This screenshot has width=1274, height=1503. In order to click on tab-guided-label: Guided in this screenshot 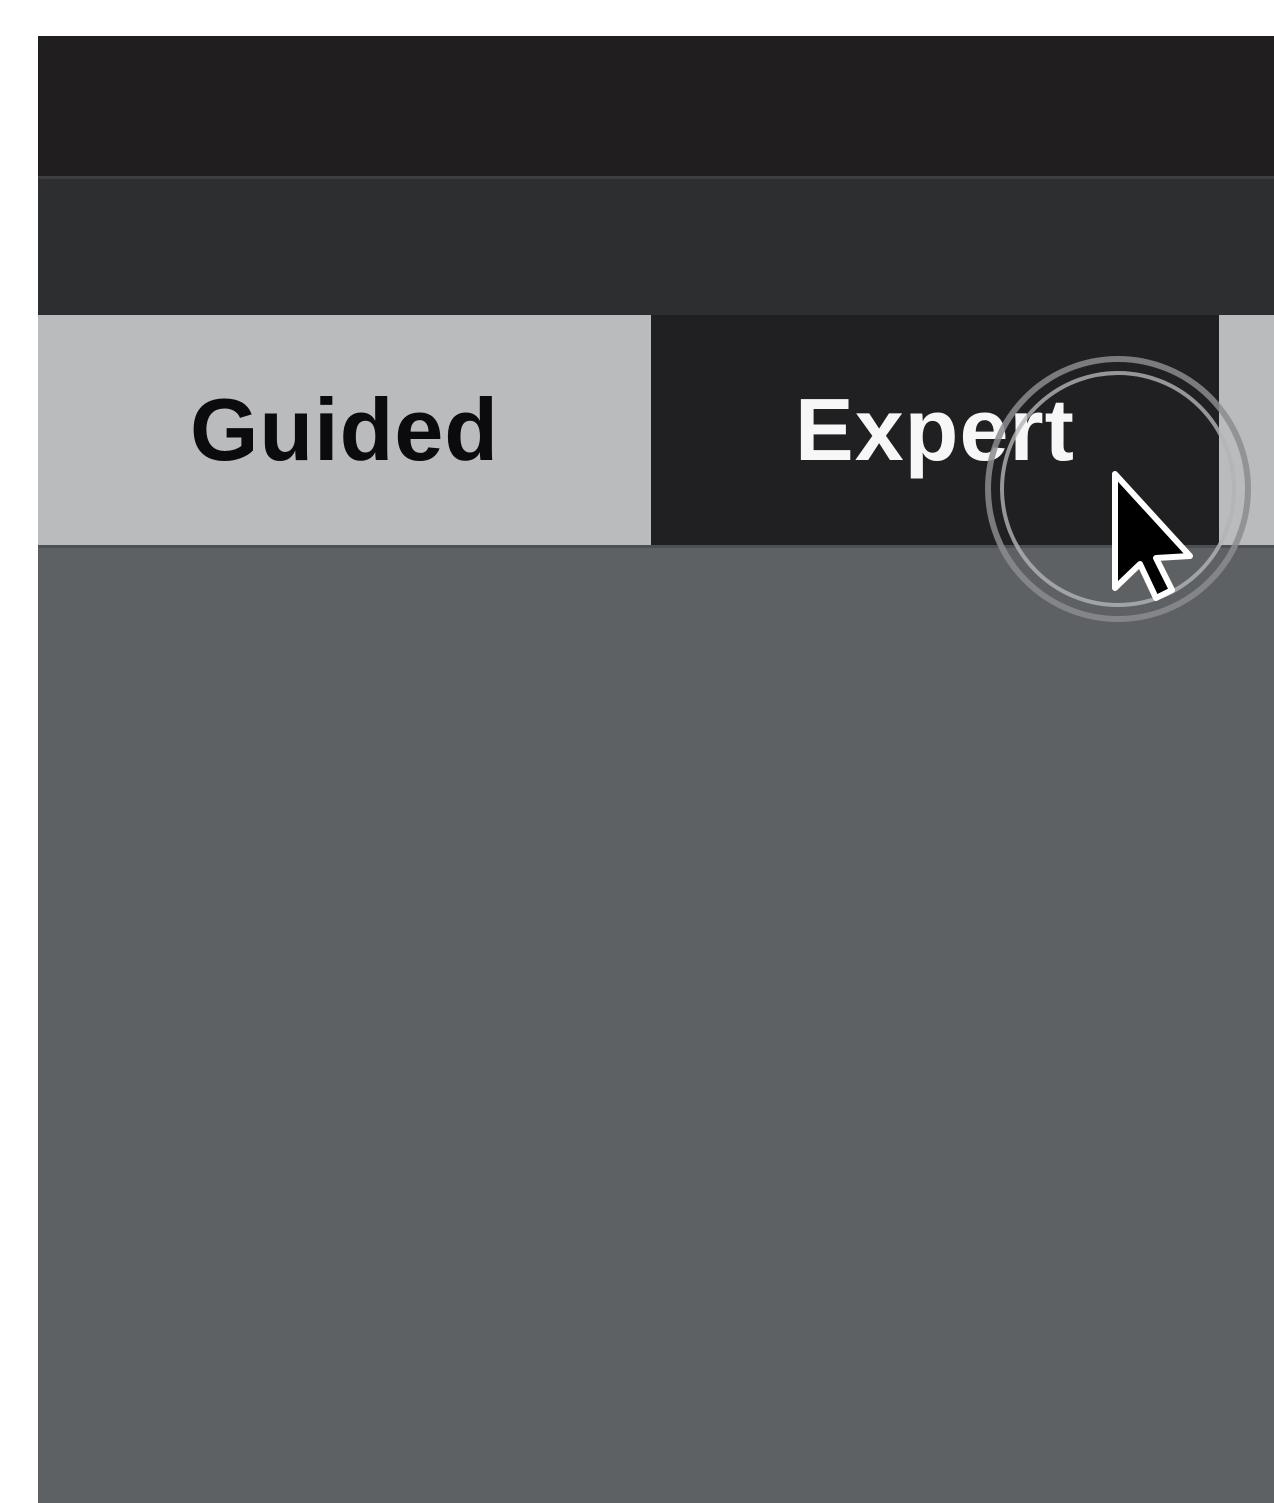, I will do `click(344, 429)`.